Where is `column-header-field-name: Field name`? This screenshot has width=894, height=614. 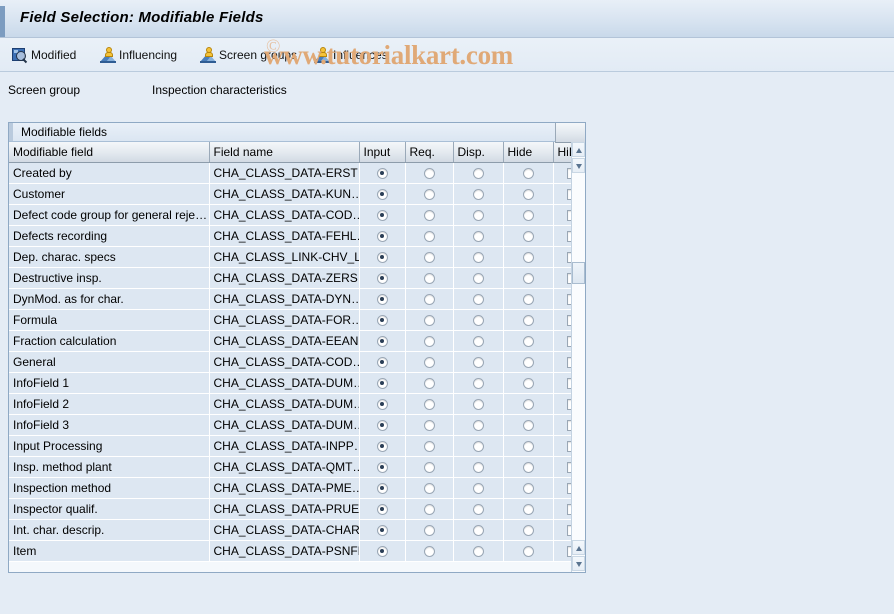 column-header-field-name: Field name is located at coordinates (284, 152).